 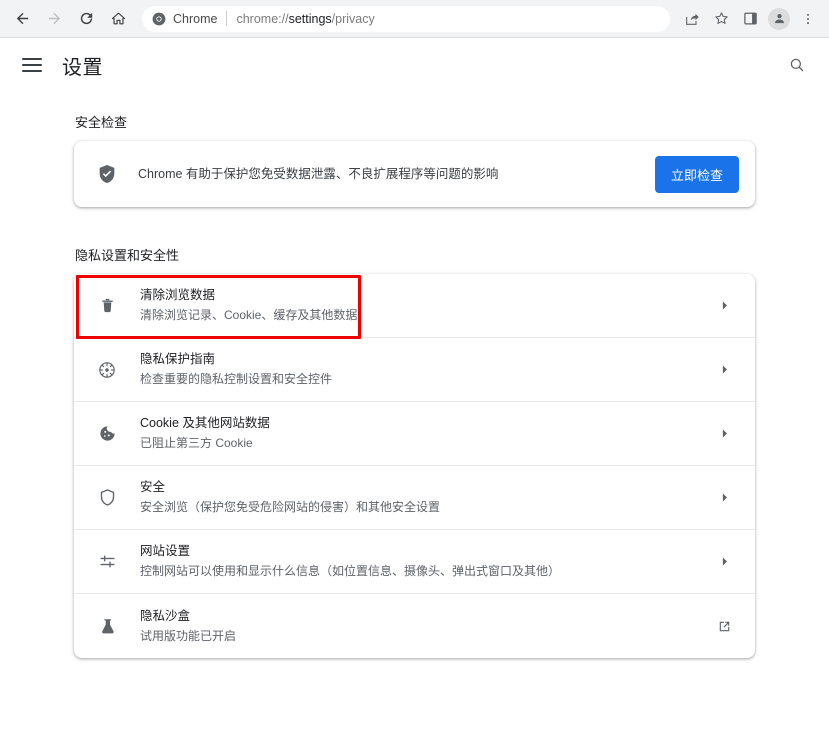 I want to click on privacy-row-privacy-guide: 隐私保护指南 检查重要的隐私控制设置和安全控件, so click(x=414, y=370).